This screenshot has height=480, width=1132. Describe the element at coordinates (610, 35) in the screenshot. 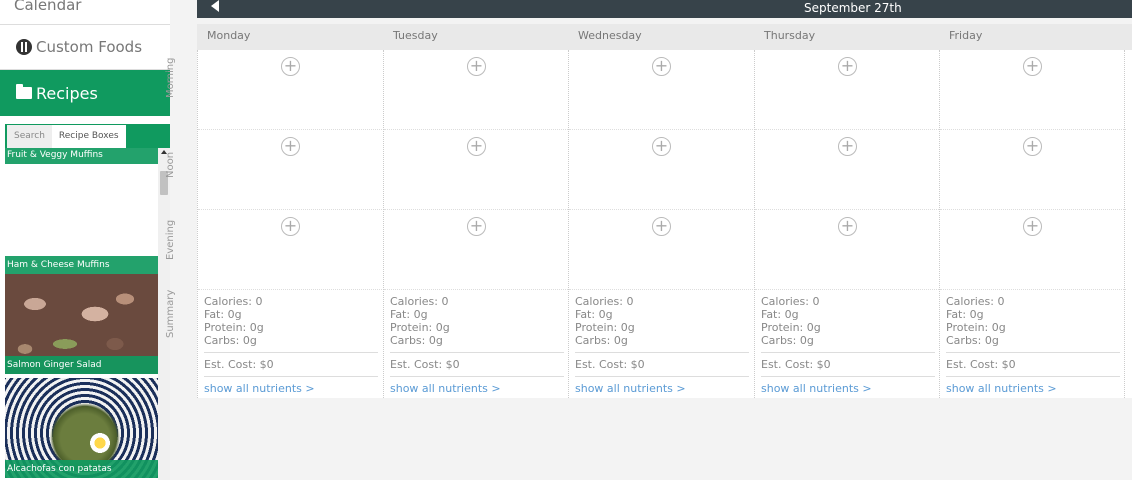

I see `day-header-wednesday: Wednesday` at that location.